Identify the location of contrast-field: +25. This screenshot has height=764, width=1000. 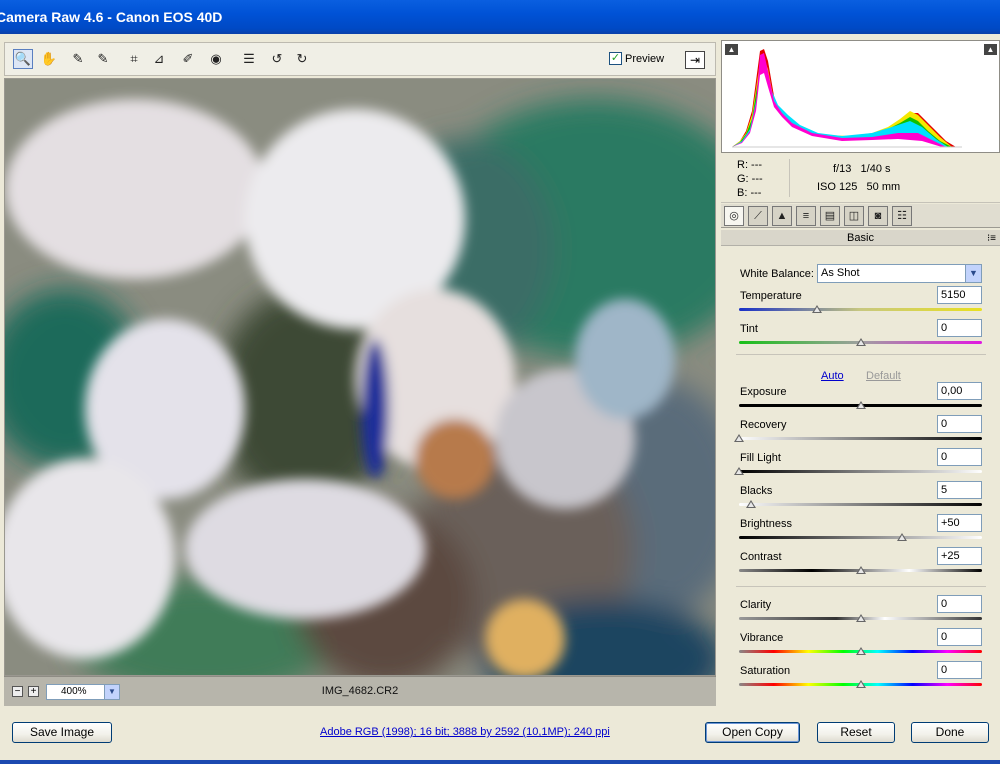
(959, 556).